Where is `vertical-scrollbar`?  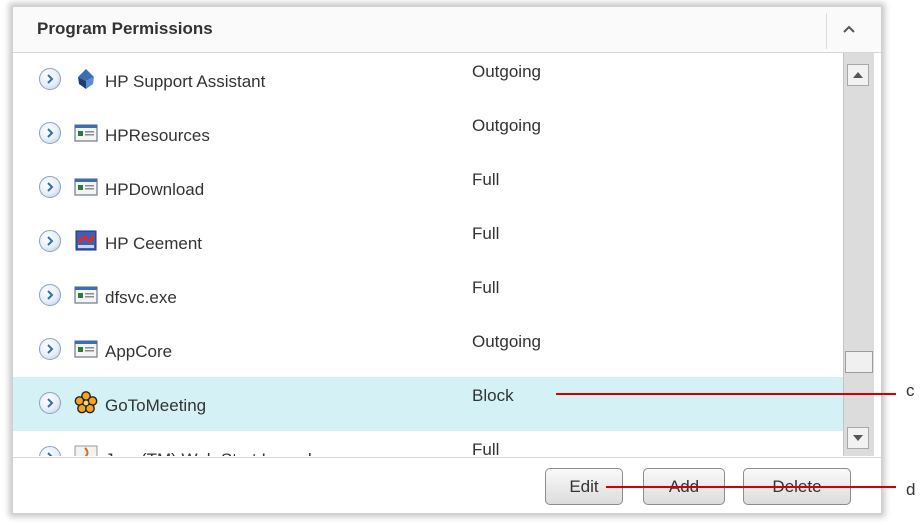 vertical-scrollbar is located at coordinates (858, 254).